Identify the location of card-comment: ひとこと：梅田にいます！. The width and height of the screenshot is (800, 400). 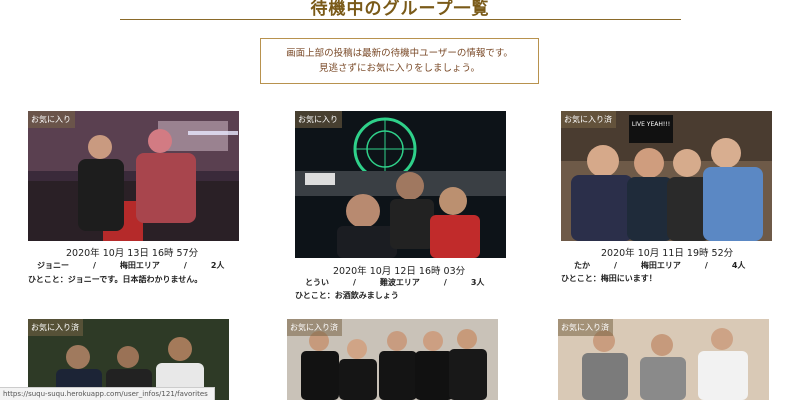
(609, 278).